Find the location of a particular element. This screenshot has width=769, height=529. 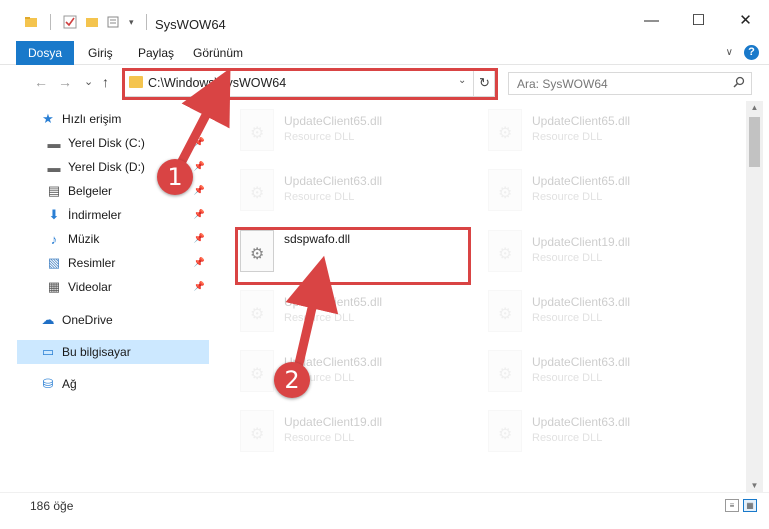

annotation-arrows is located at coordinates (257, 220).